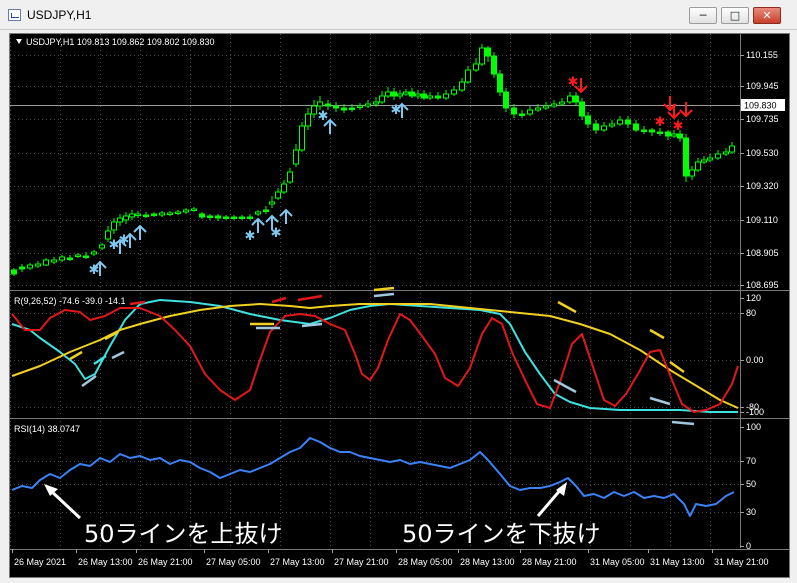 The height and width of the screenshot is (583, 797). What do you see at coordinates (297, 562) in the screenshot?
I see `time-axis-label: 27 May 13:00` at bounding box center [297, 562].